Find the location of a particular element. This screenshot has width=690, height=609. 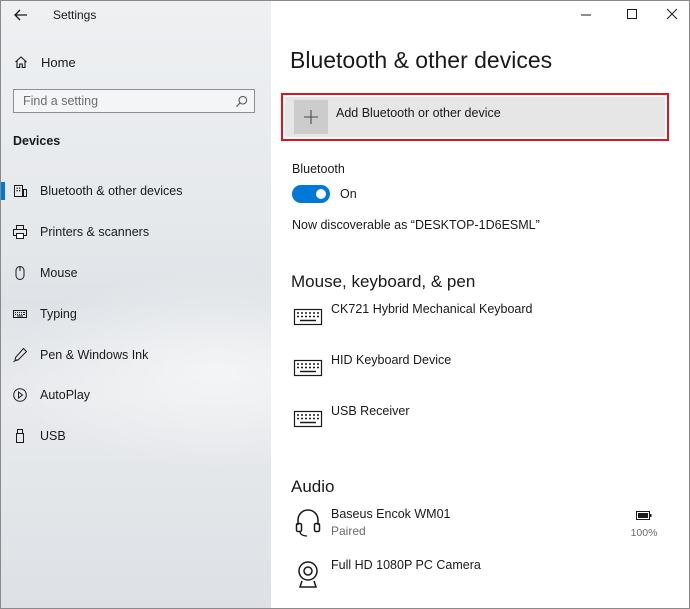

sidebar-item-printers: Printers & scanners is located at coordinates (136, 232).